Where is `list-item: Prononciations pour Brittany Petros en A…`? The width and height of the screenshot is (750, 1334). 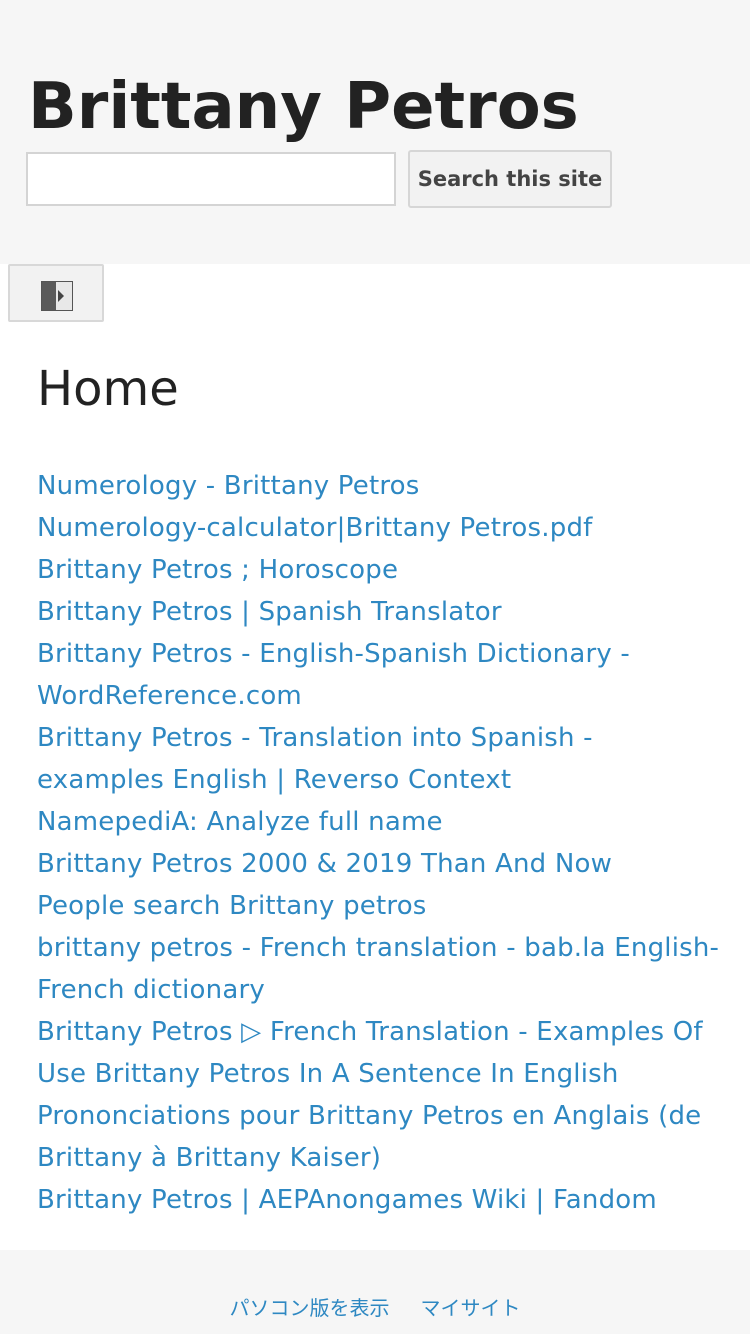 list-item: Prononciations pour Brittany Petros en A… is located at coordinates (382, 1137).